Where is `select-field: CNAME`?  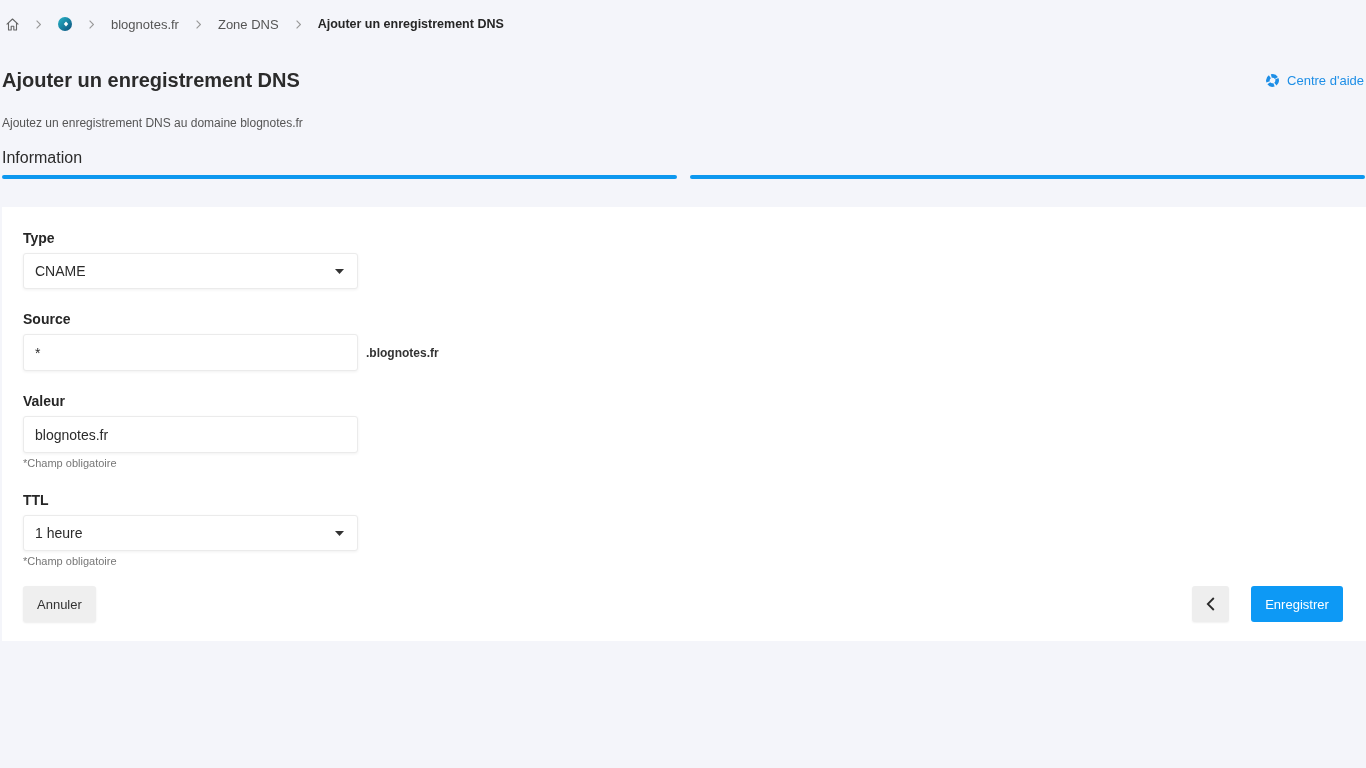
select-field: CNAME is located at coordinates (190, 271).